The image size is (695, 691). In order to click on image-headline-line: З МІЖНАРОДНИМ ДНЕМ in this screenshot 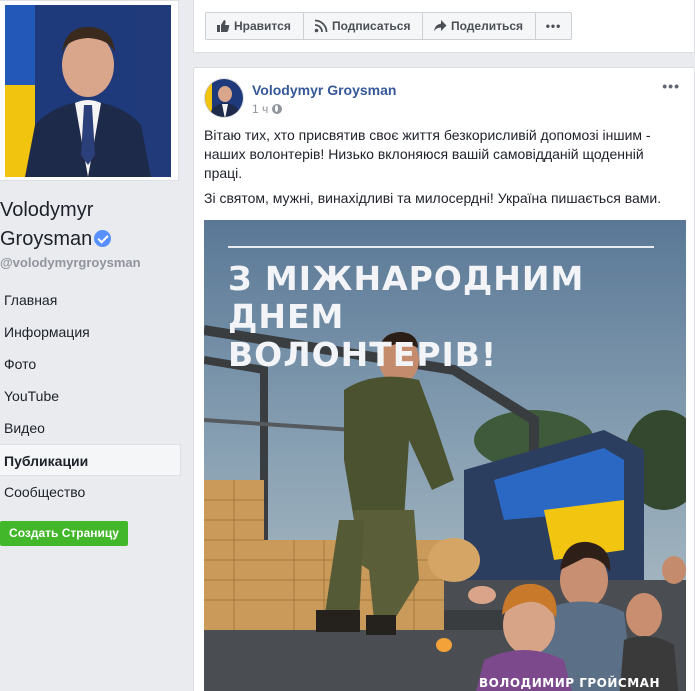, I will do `click(406, 297)`.